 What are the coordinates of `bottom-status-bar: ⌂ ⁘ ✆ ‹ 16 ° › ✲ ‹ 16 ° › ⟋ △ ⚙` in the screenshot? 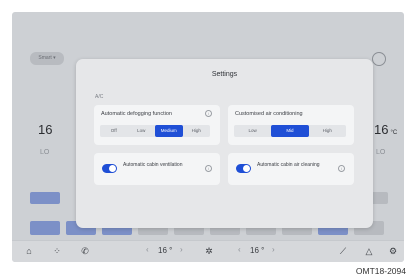 It's located at (208, 251).